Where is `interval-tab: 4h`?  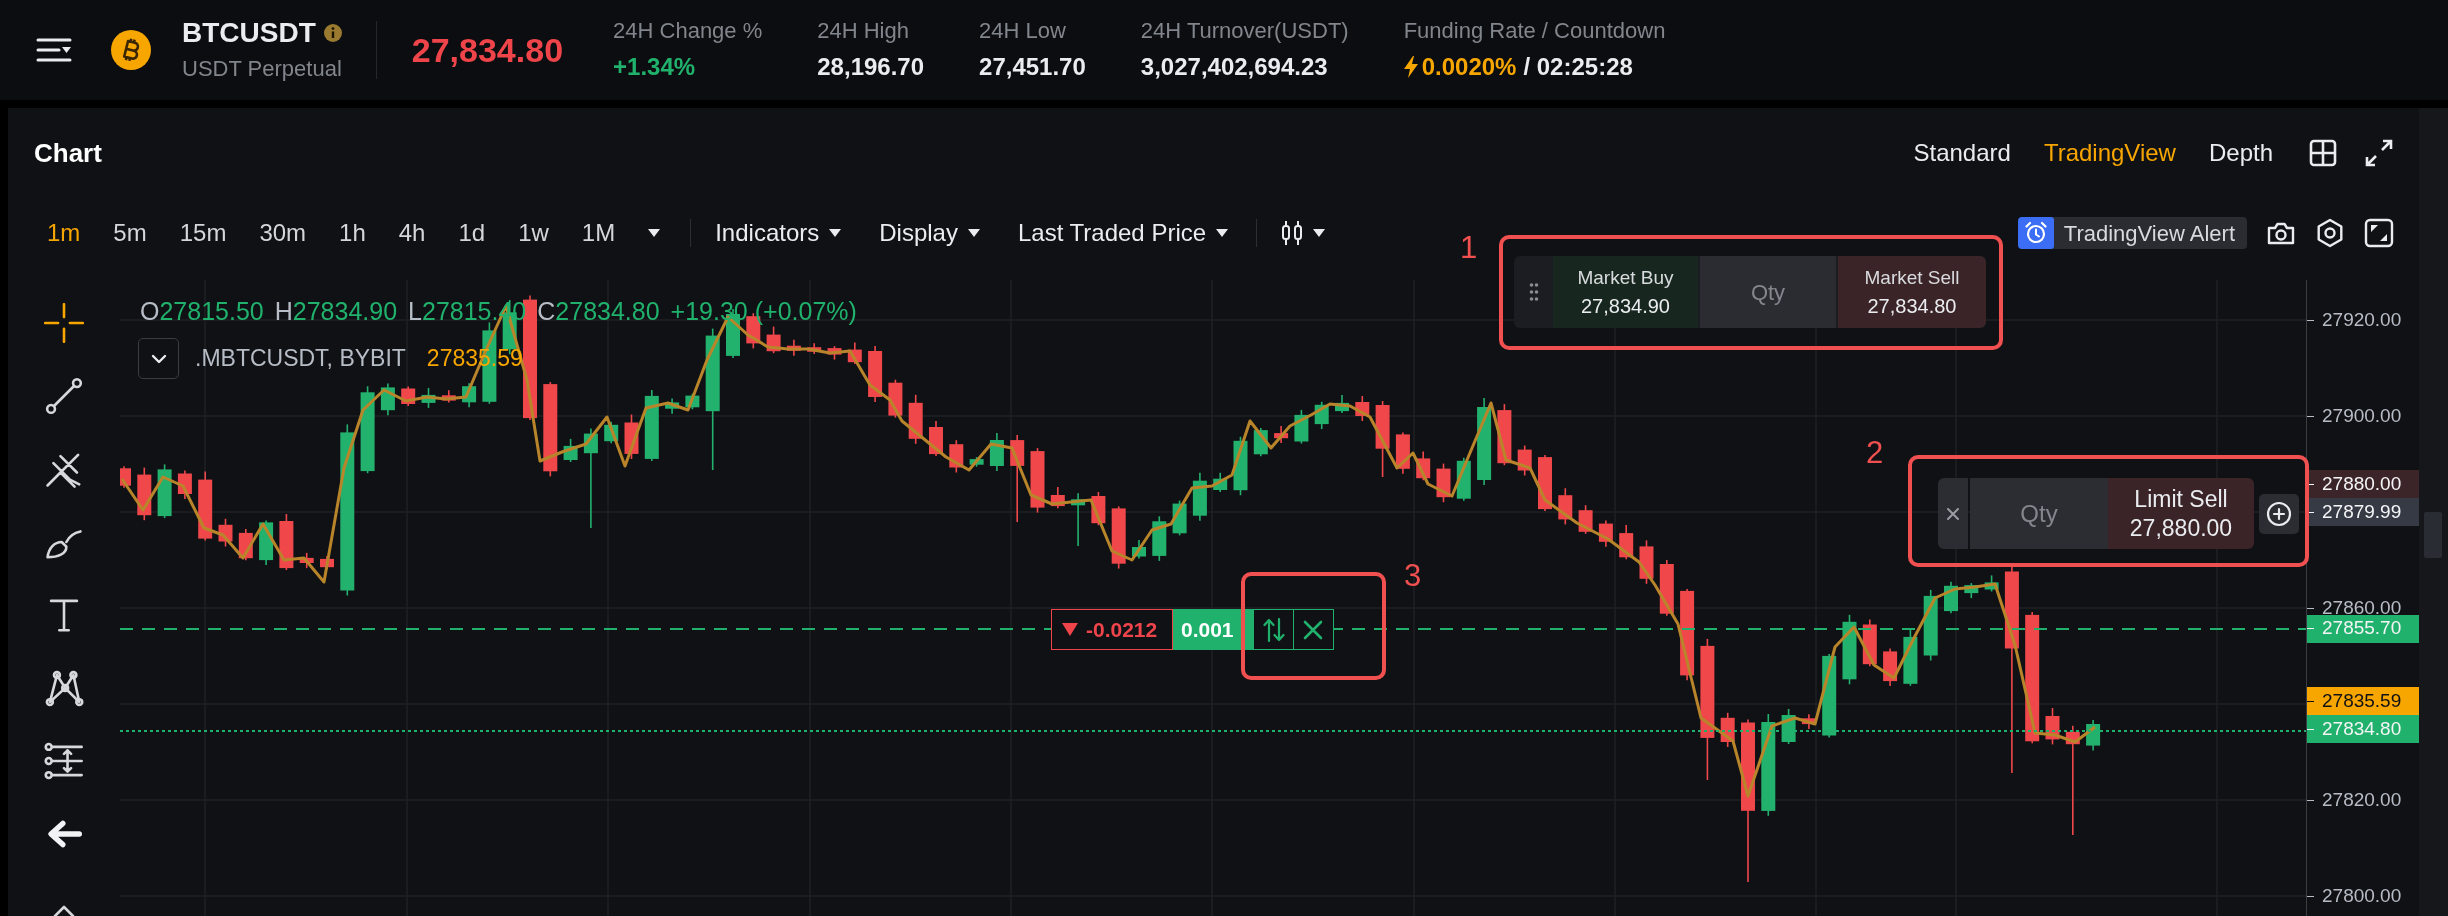 interval-tab: 4h is located at coordinates (412, 233).